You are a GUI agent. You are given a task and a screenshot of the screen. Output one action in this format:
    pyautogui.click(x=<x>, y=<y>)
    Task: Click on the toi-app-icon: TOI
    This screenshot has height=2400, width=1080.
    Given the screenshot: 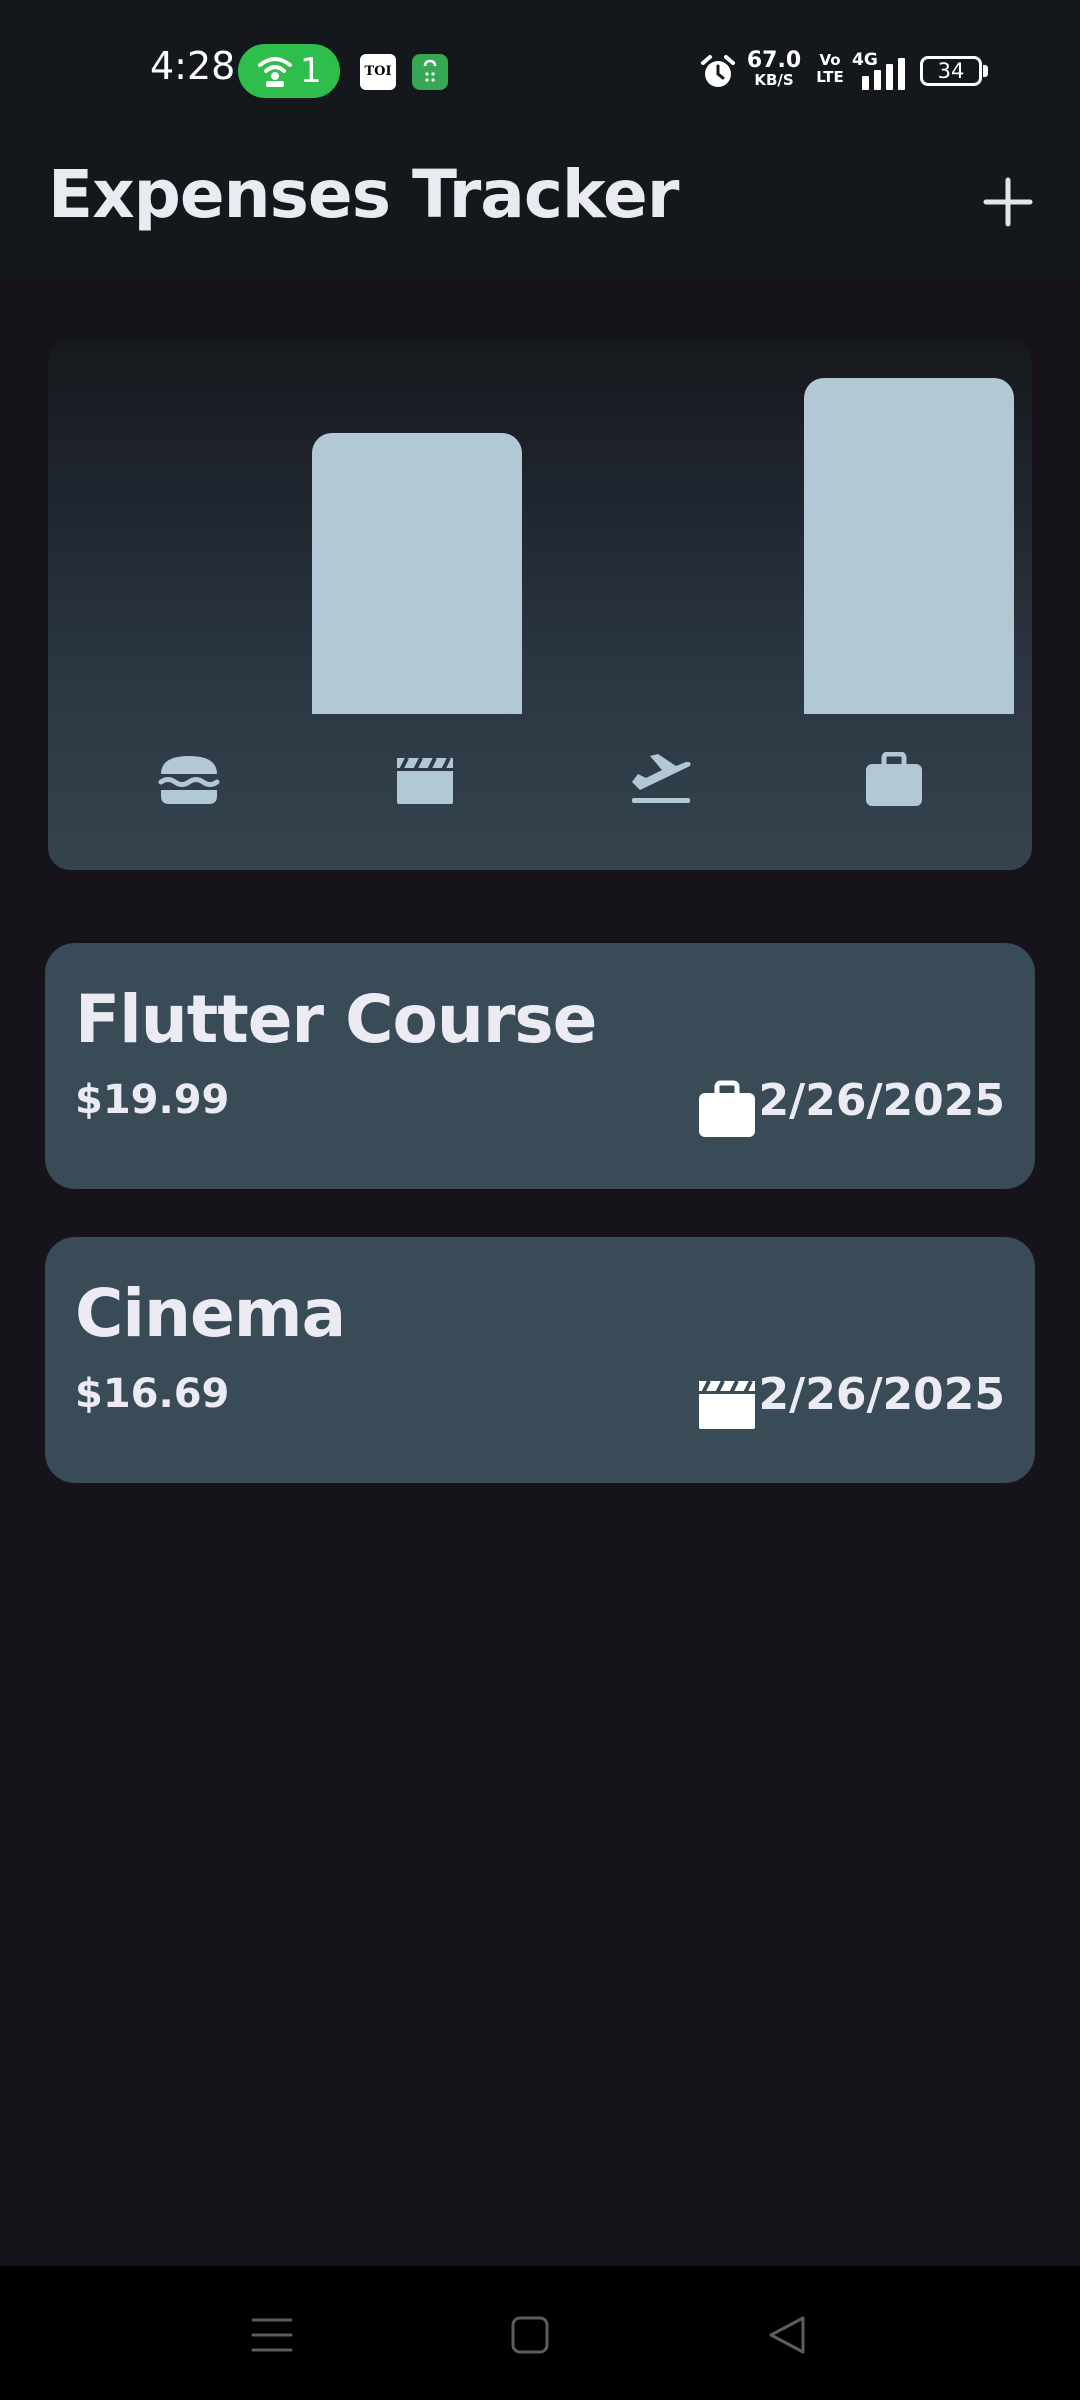 What is the action you would take?
    pyautogui.click(x=378, y=72)
    